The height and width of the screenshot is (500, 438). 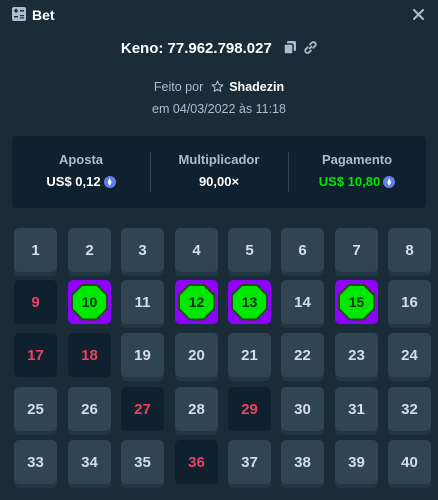 I want to click on keno-tile-31: 31, so click(x=356, y=409).